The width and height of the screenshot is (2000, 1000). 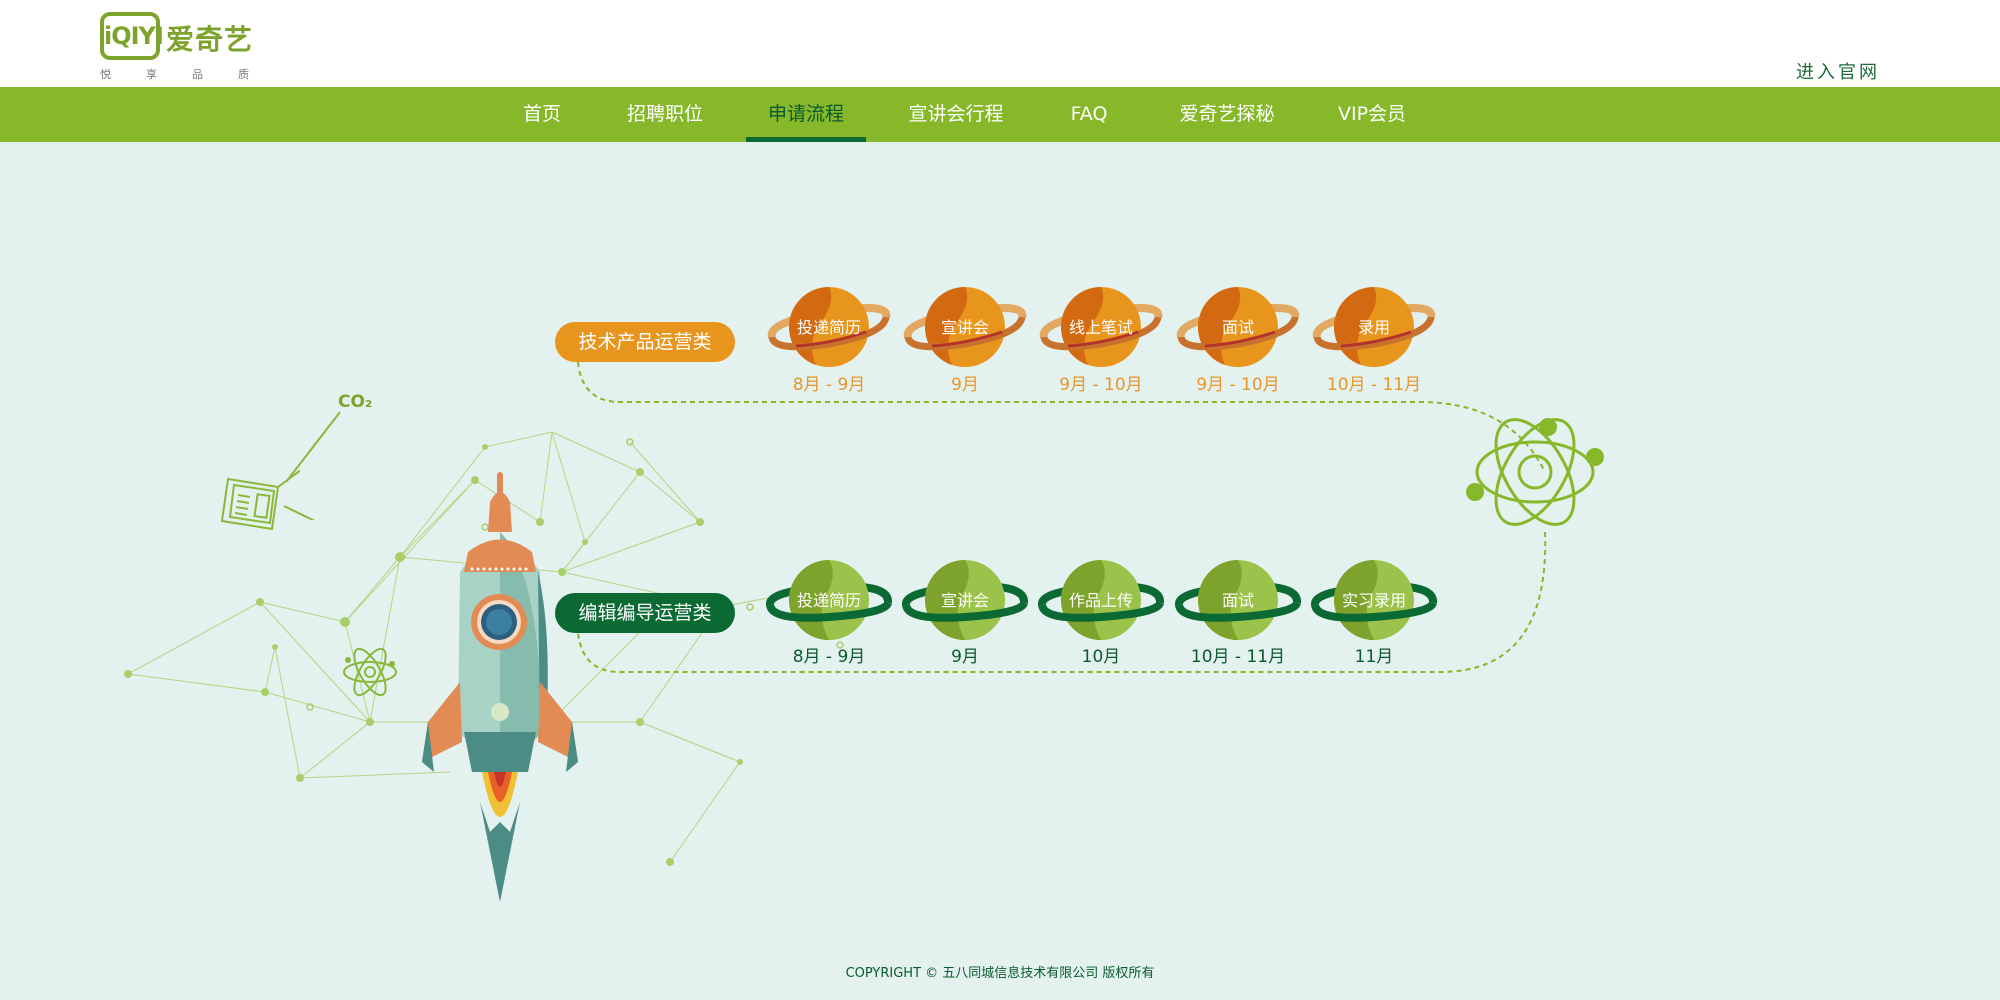 I want to click on nav-item-jobs: 招聘职位, so click(x=665, y=114).